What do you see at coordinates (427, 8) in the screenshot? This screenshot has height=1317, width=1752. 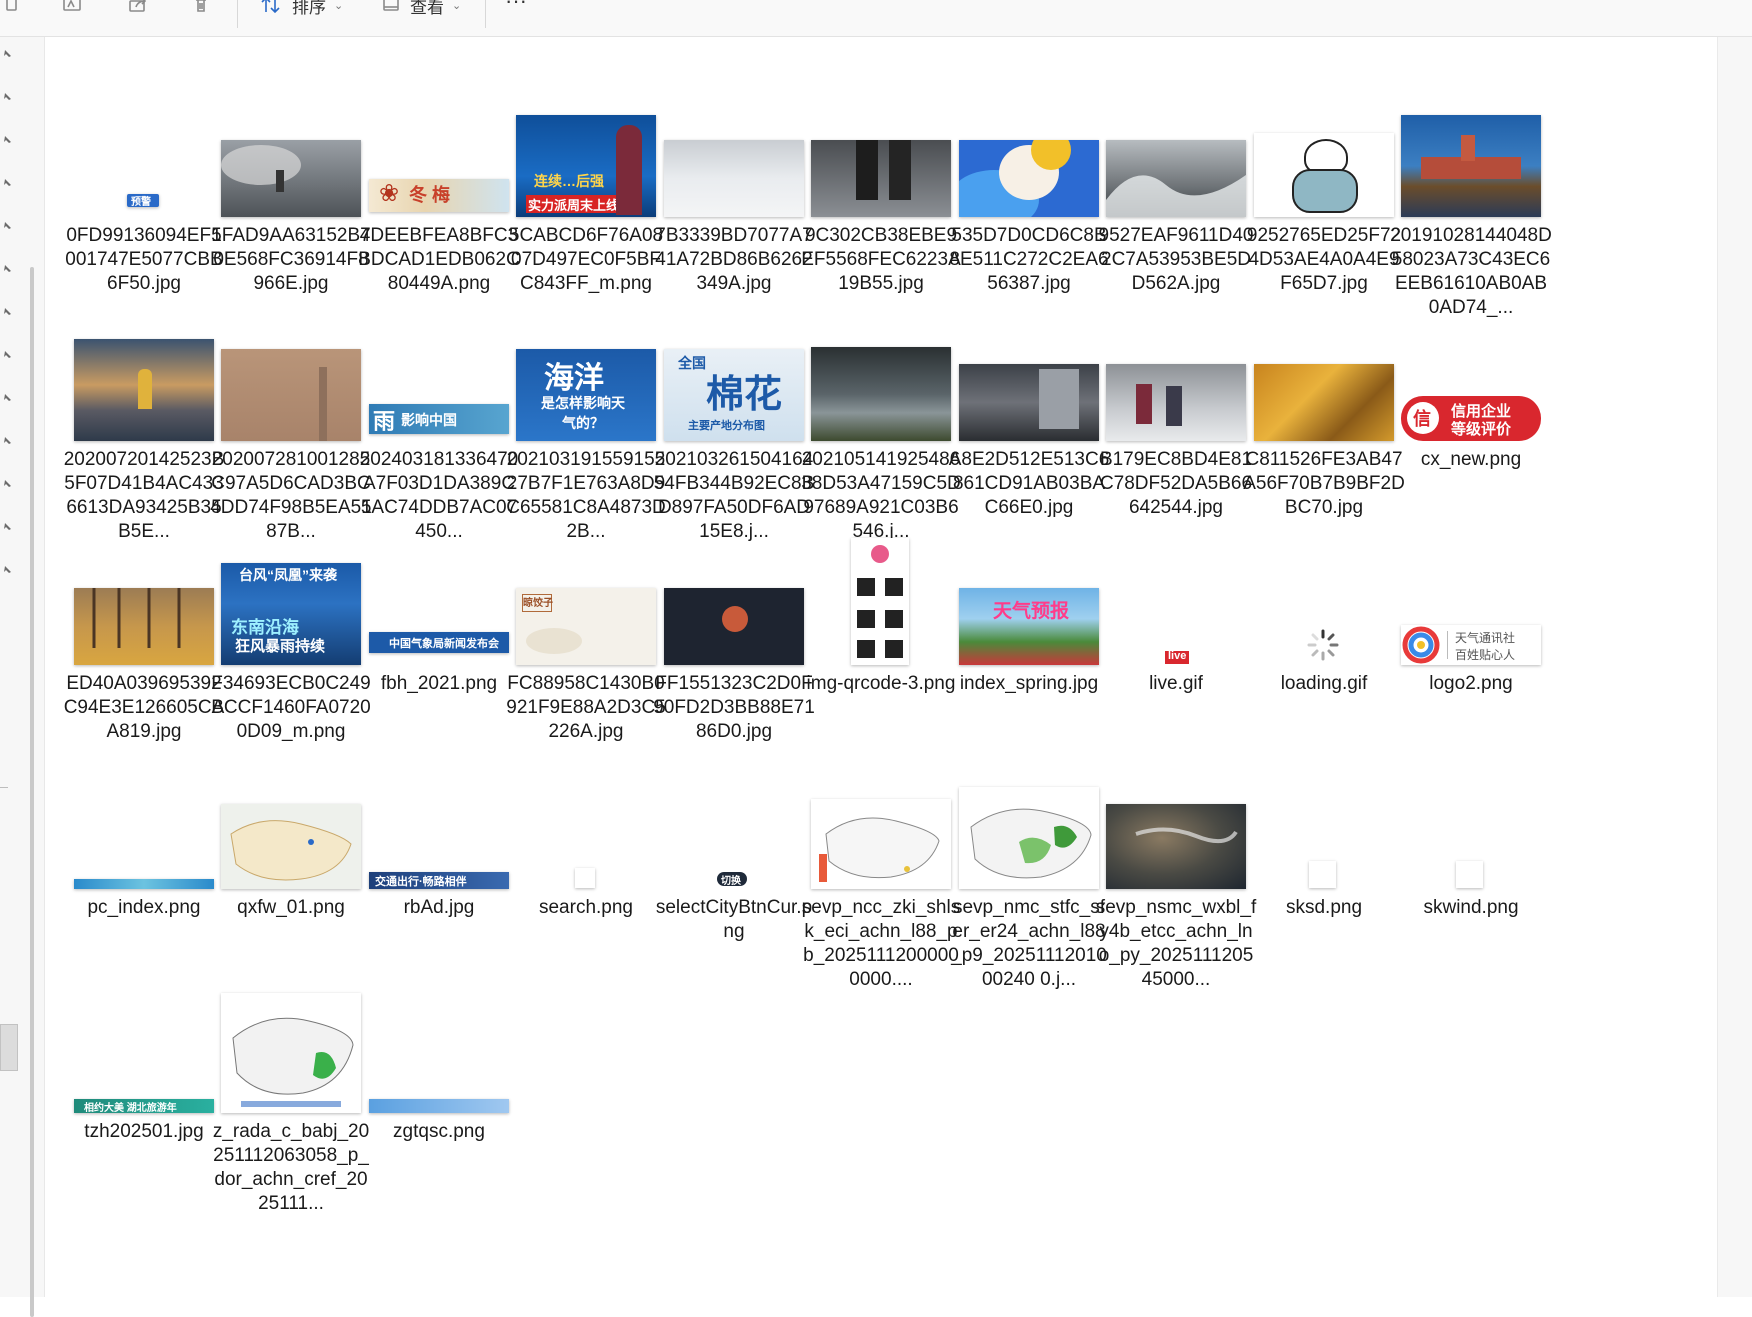 I see `view-label: 查看` at bounding box center [427, 8].